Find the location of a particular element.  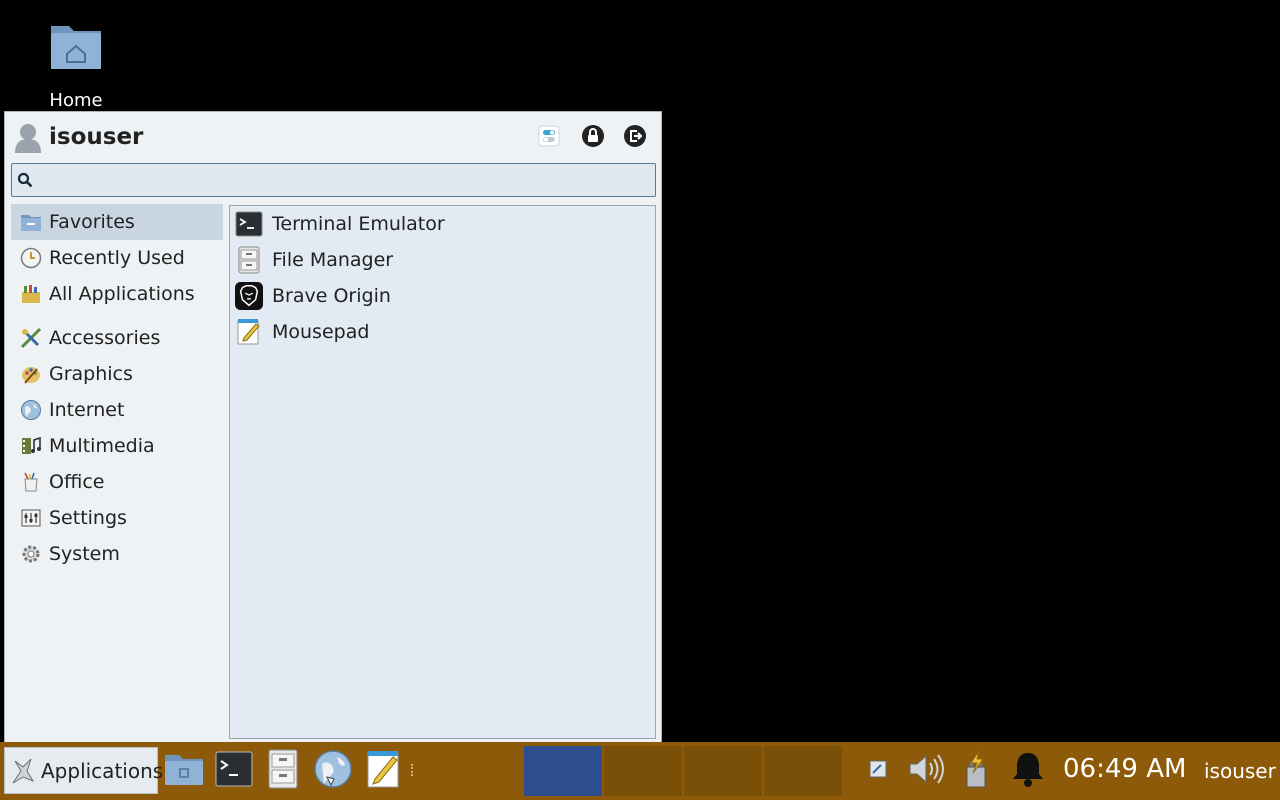

folder-icon is located at coordinates (184, 771).